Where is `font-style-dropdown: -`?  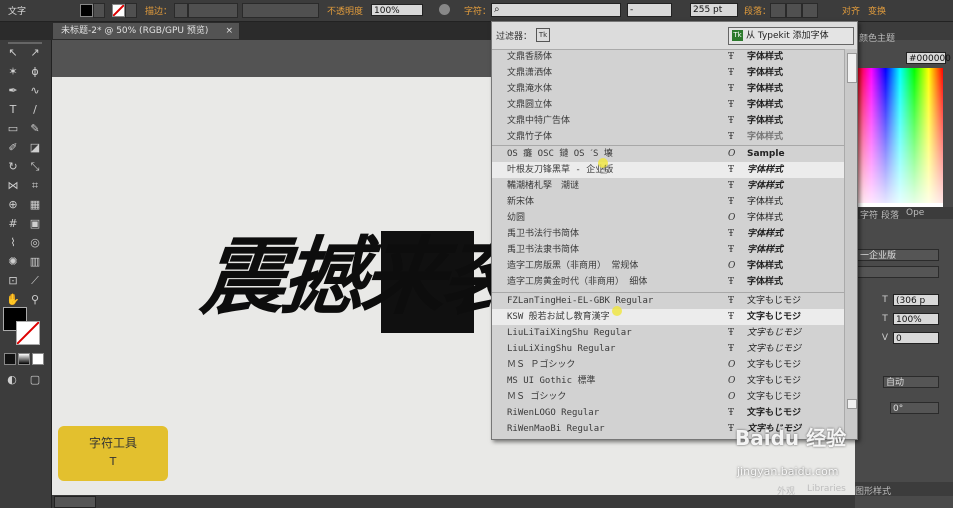 font-style-dropdown: - is located at coordinates (649, 10).